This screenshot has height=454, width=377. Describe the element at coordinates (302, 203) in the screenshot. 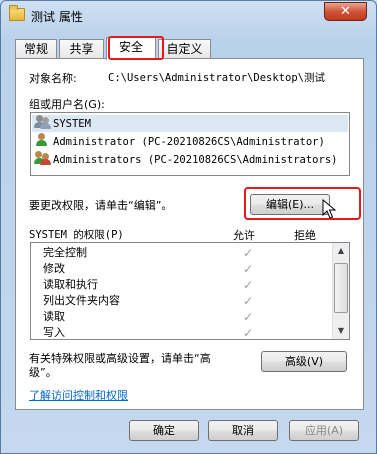

I see `edit-button-highlight` at that location.